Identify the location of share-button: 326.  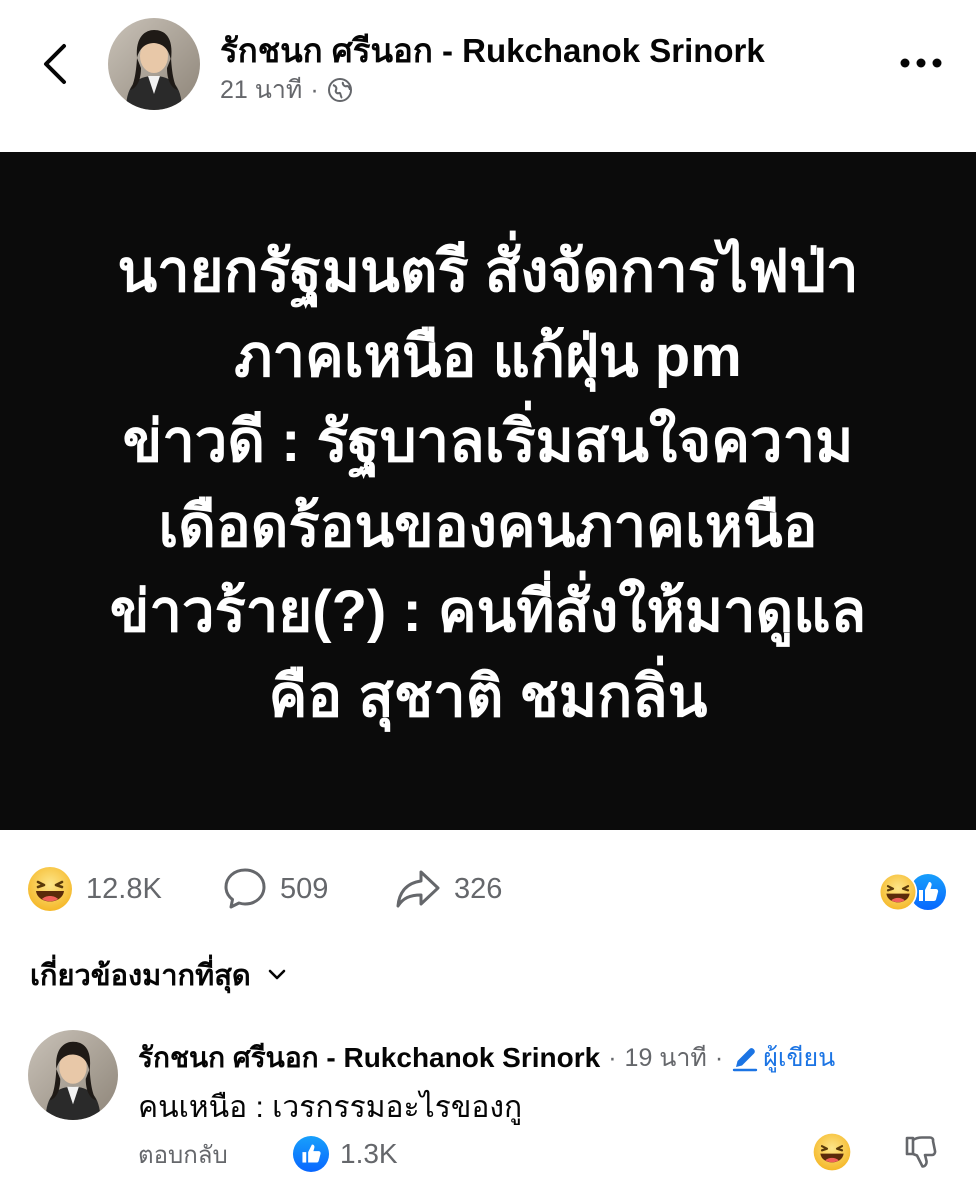
(448, 889).